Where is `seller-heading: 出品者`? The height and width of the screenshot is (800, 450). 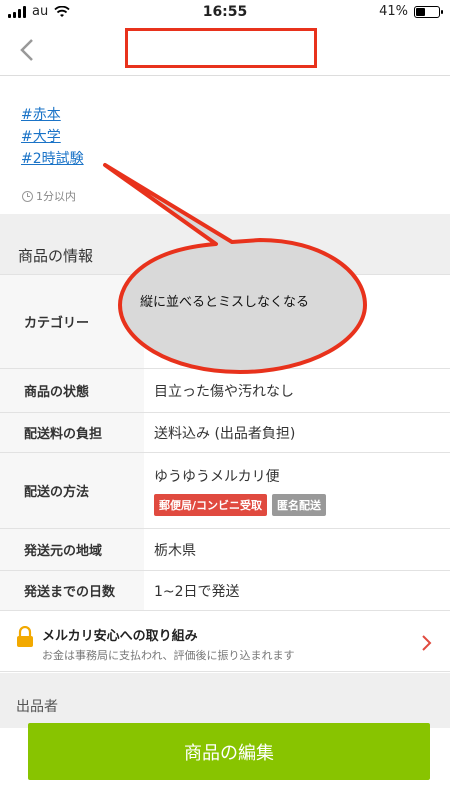 seller-heading: 出品者 is located at coordinates (37, 707).